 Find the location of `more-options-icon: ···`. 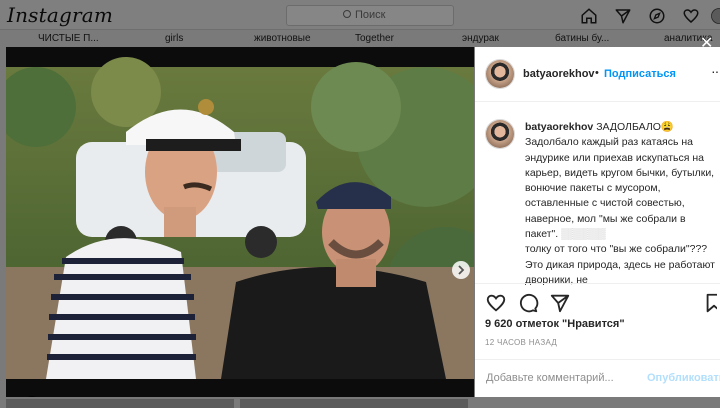

more-options-icon: ··· is located at coordinates (715, 71).